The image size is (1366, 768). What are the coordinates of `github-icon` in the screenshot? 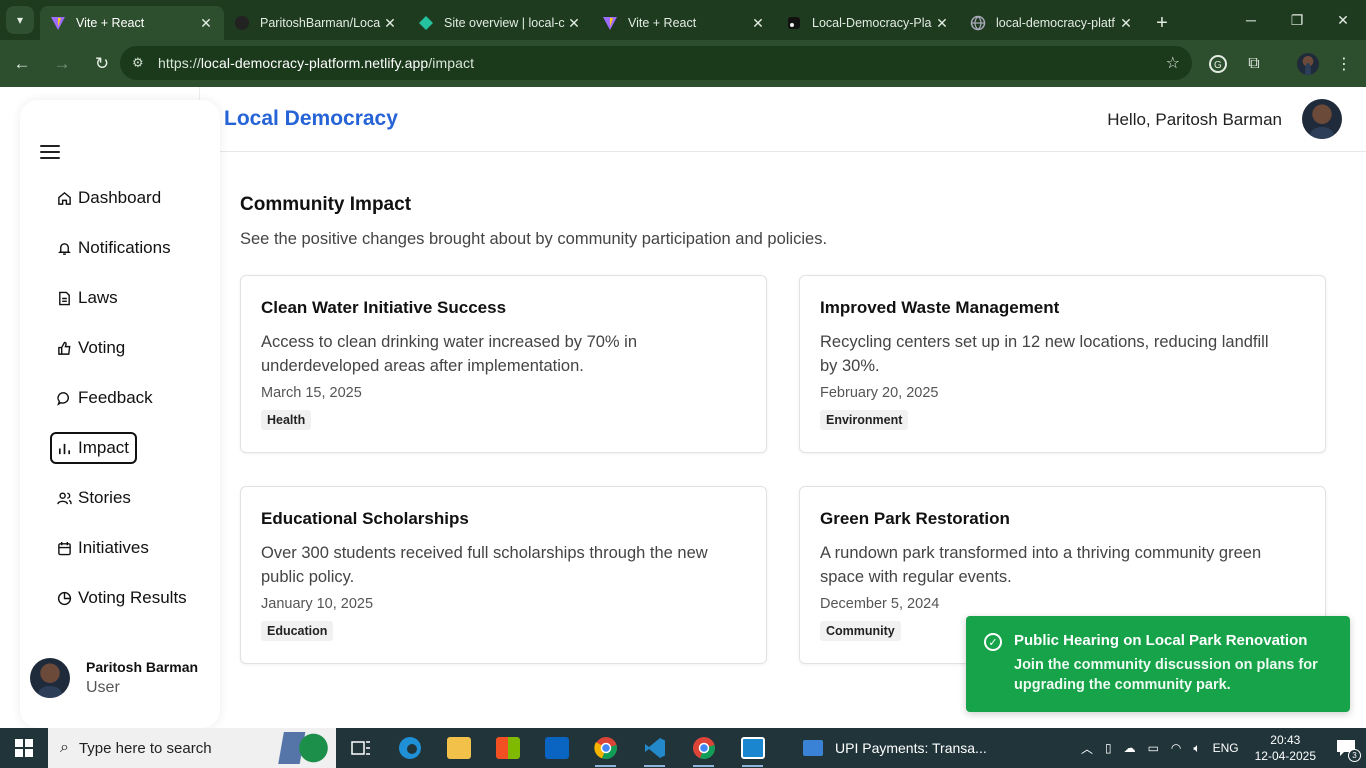 It's located at (242, 23).